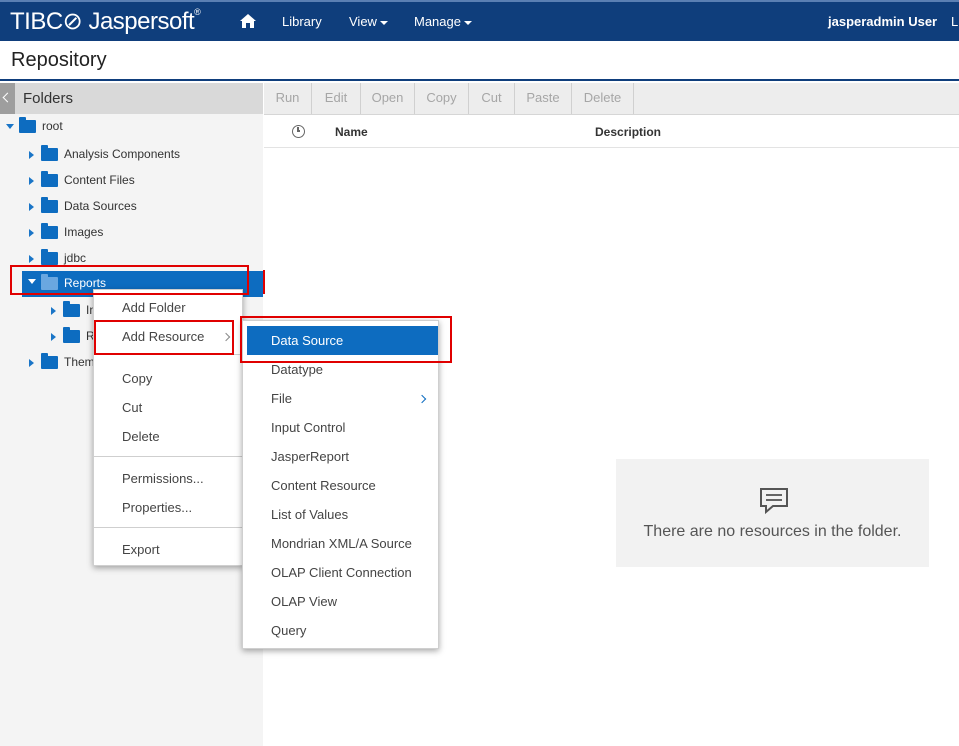 This screenshot has height=746, width=959. Describe the element at coordinates (84, 232) in the screenshot. I see `tree-node-label: Images` at that location.